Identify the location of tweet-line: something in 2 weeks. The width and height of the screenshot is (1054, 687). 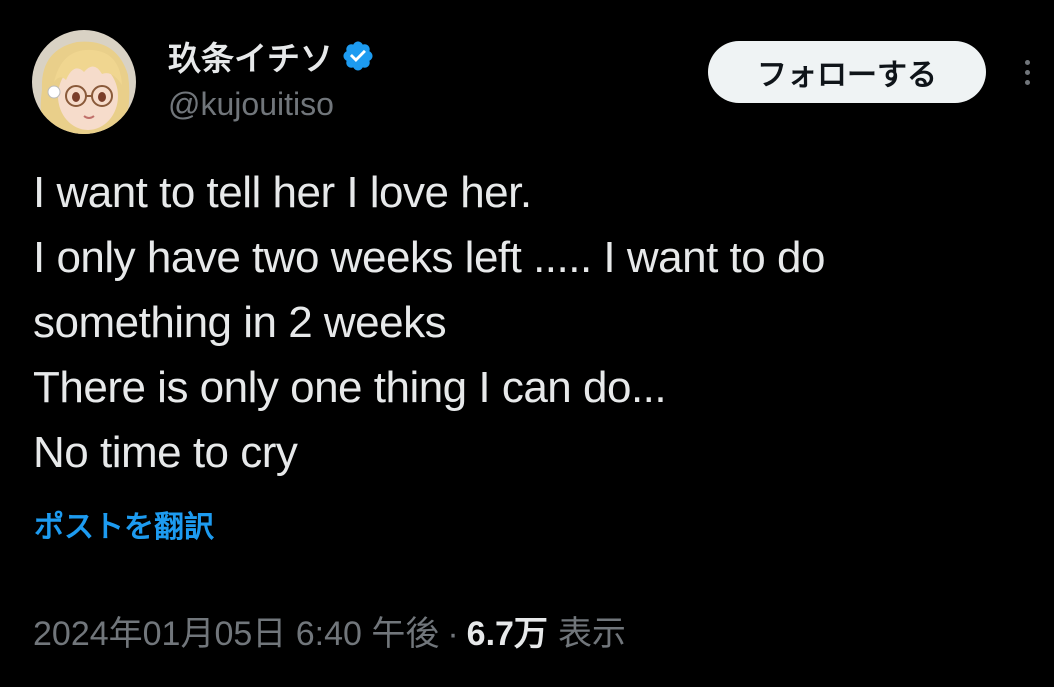
(240, 322).